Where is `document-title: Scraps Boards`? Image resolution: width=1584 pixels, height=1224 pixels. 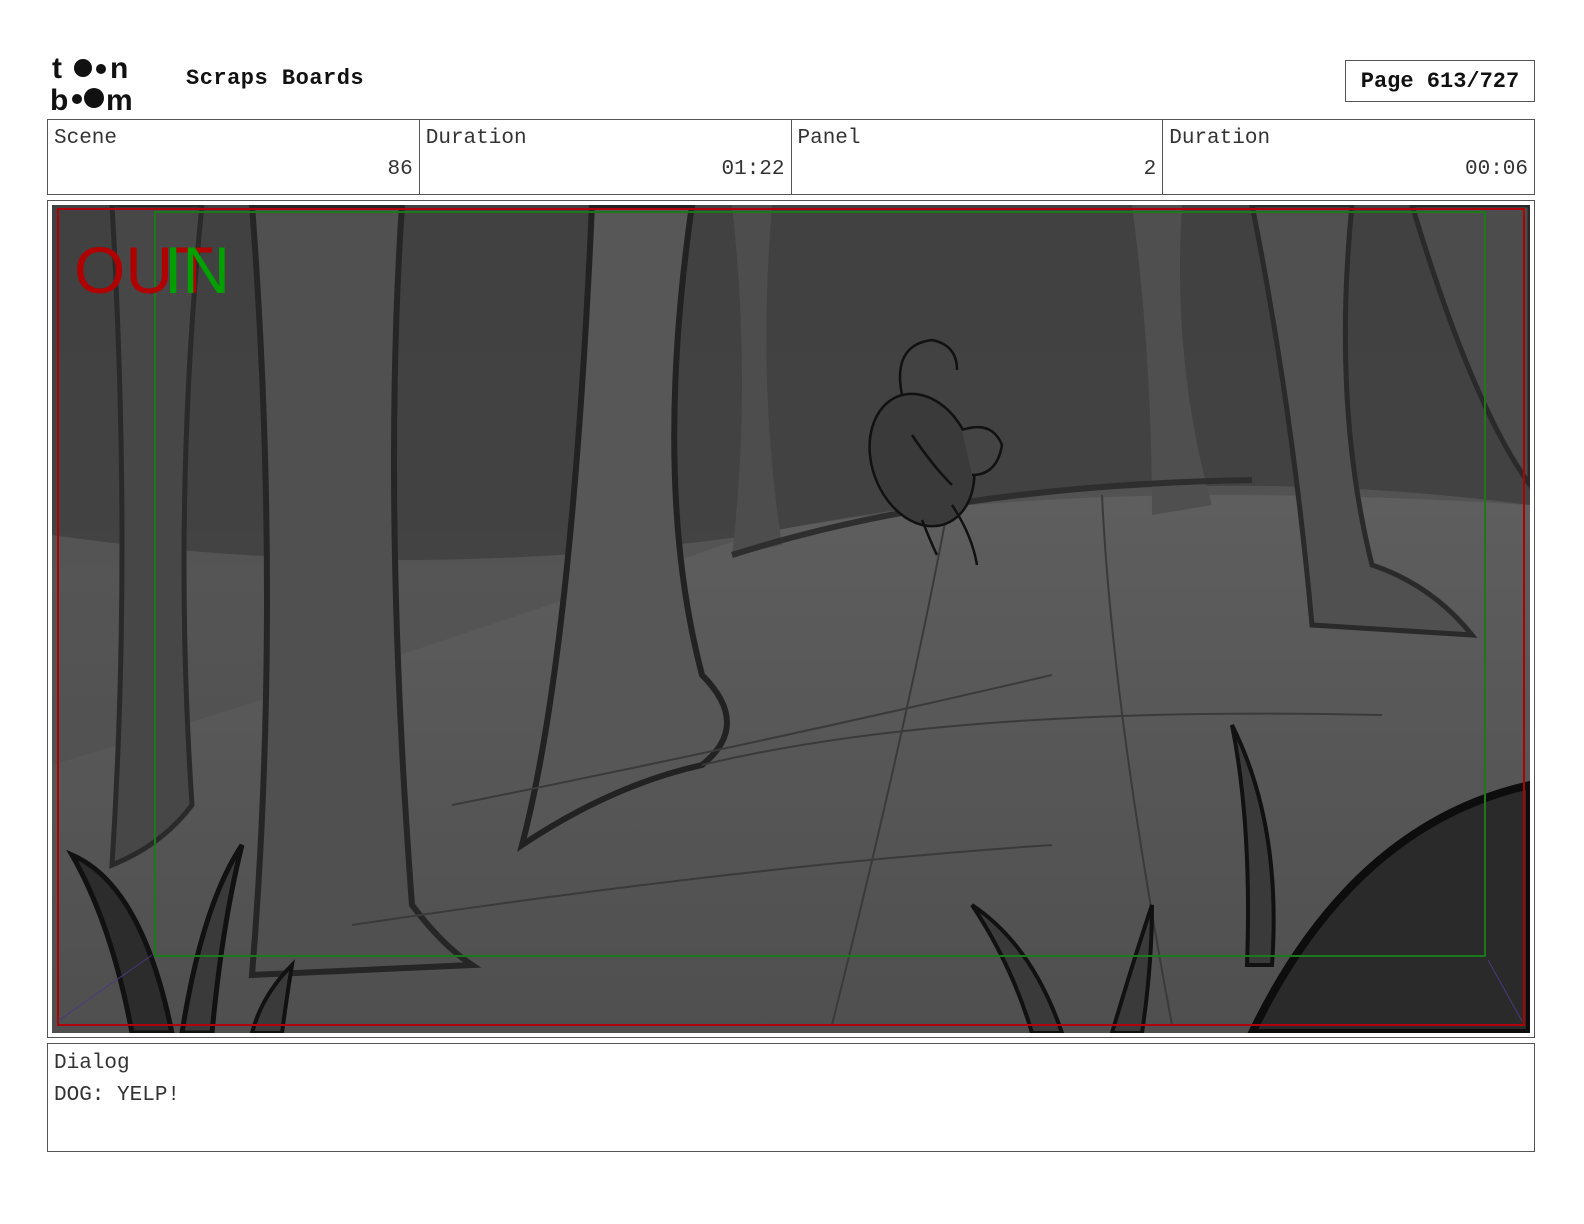 document-title: Scraps Boards is located at coordinates (275, 78).